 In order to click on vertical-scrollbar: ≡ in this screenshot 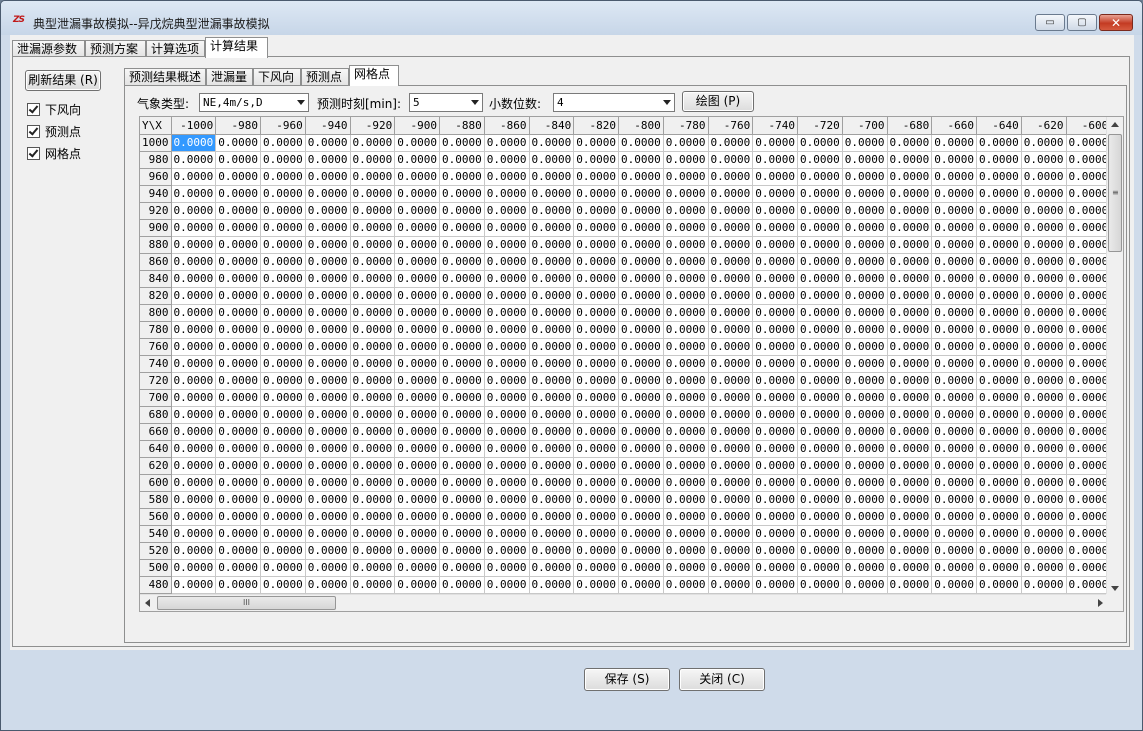, I will do `click(1114, 356)`.